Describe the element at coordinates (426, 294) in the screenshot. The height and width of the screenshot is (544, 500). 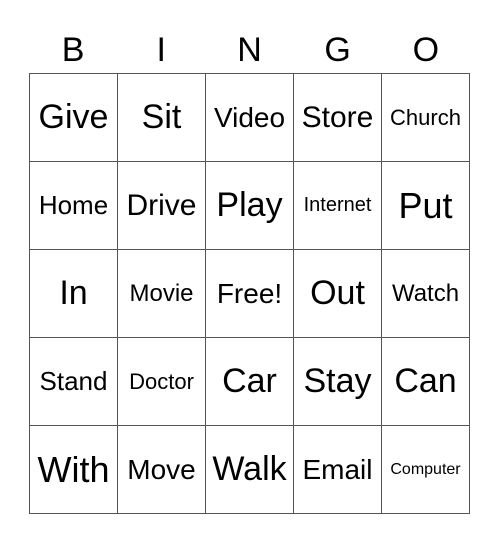
I see `bingo-cell: Watch` at that location.